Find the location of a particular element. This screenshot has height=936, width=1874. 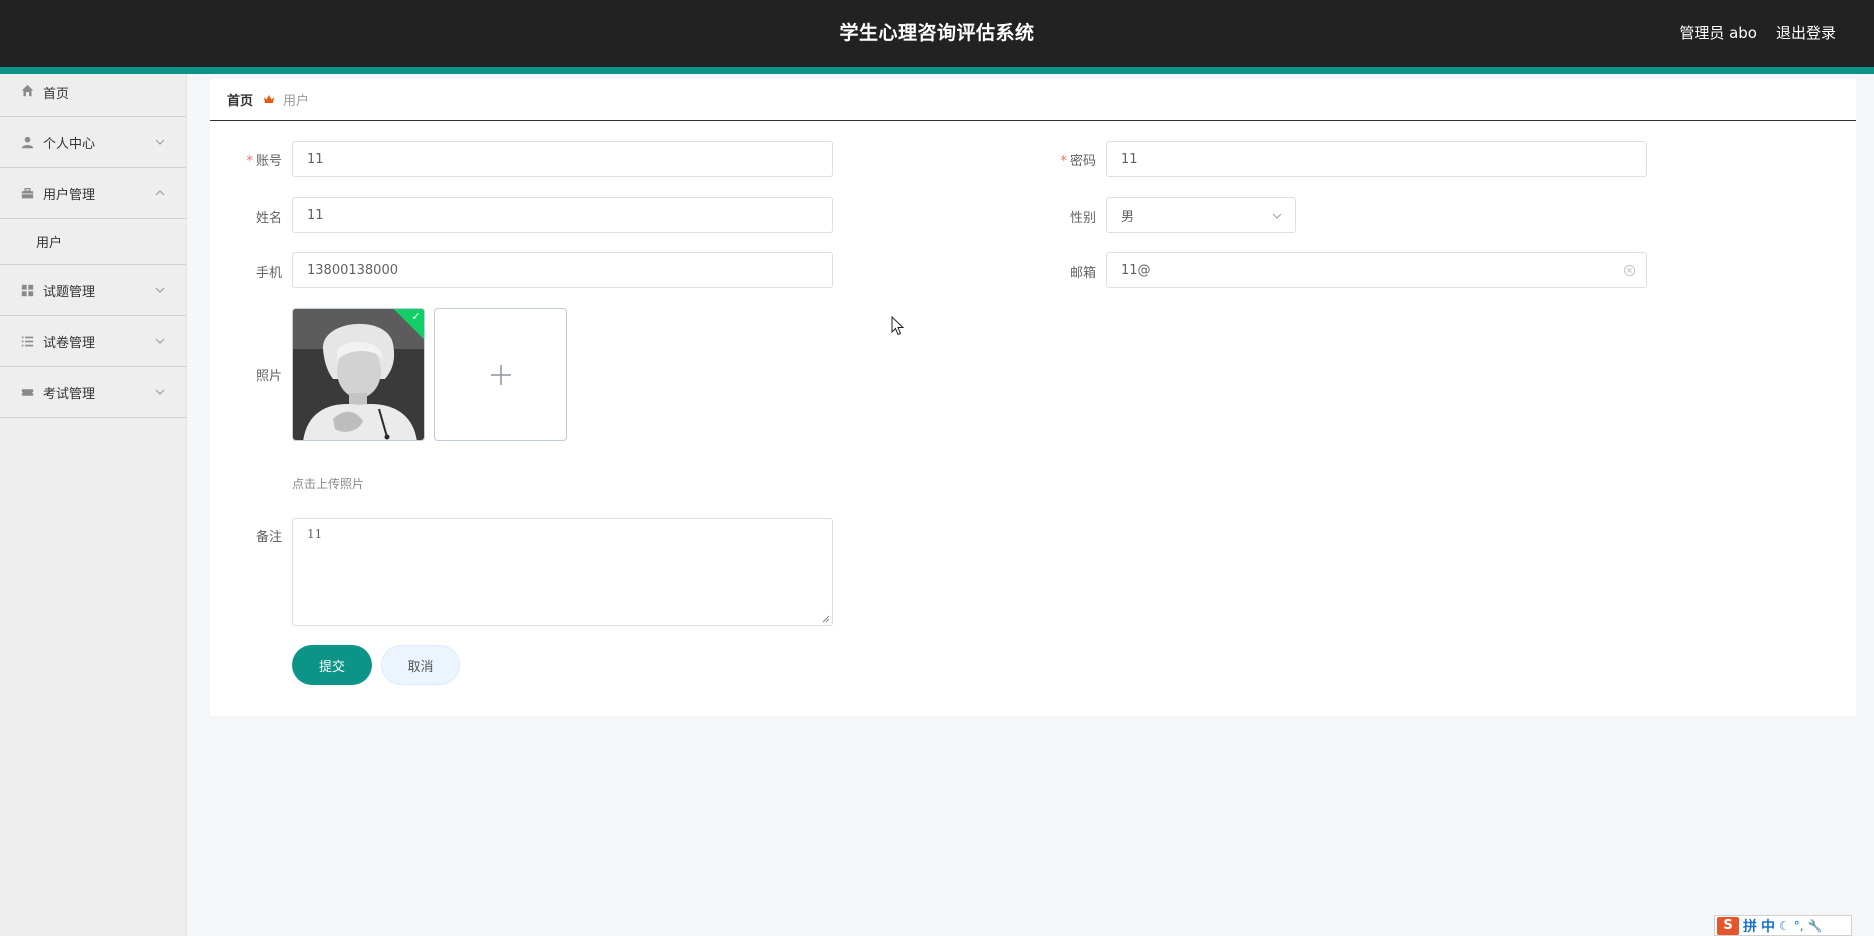

ticket-icon is located at coordinates (27, 392).